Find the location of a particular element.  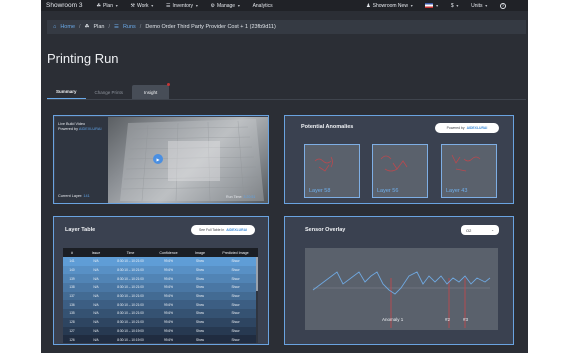

help-icon: ? is located at coordinates (503, 5).